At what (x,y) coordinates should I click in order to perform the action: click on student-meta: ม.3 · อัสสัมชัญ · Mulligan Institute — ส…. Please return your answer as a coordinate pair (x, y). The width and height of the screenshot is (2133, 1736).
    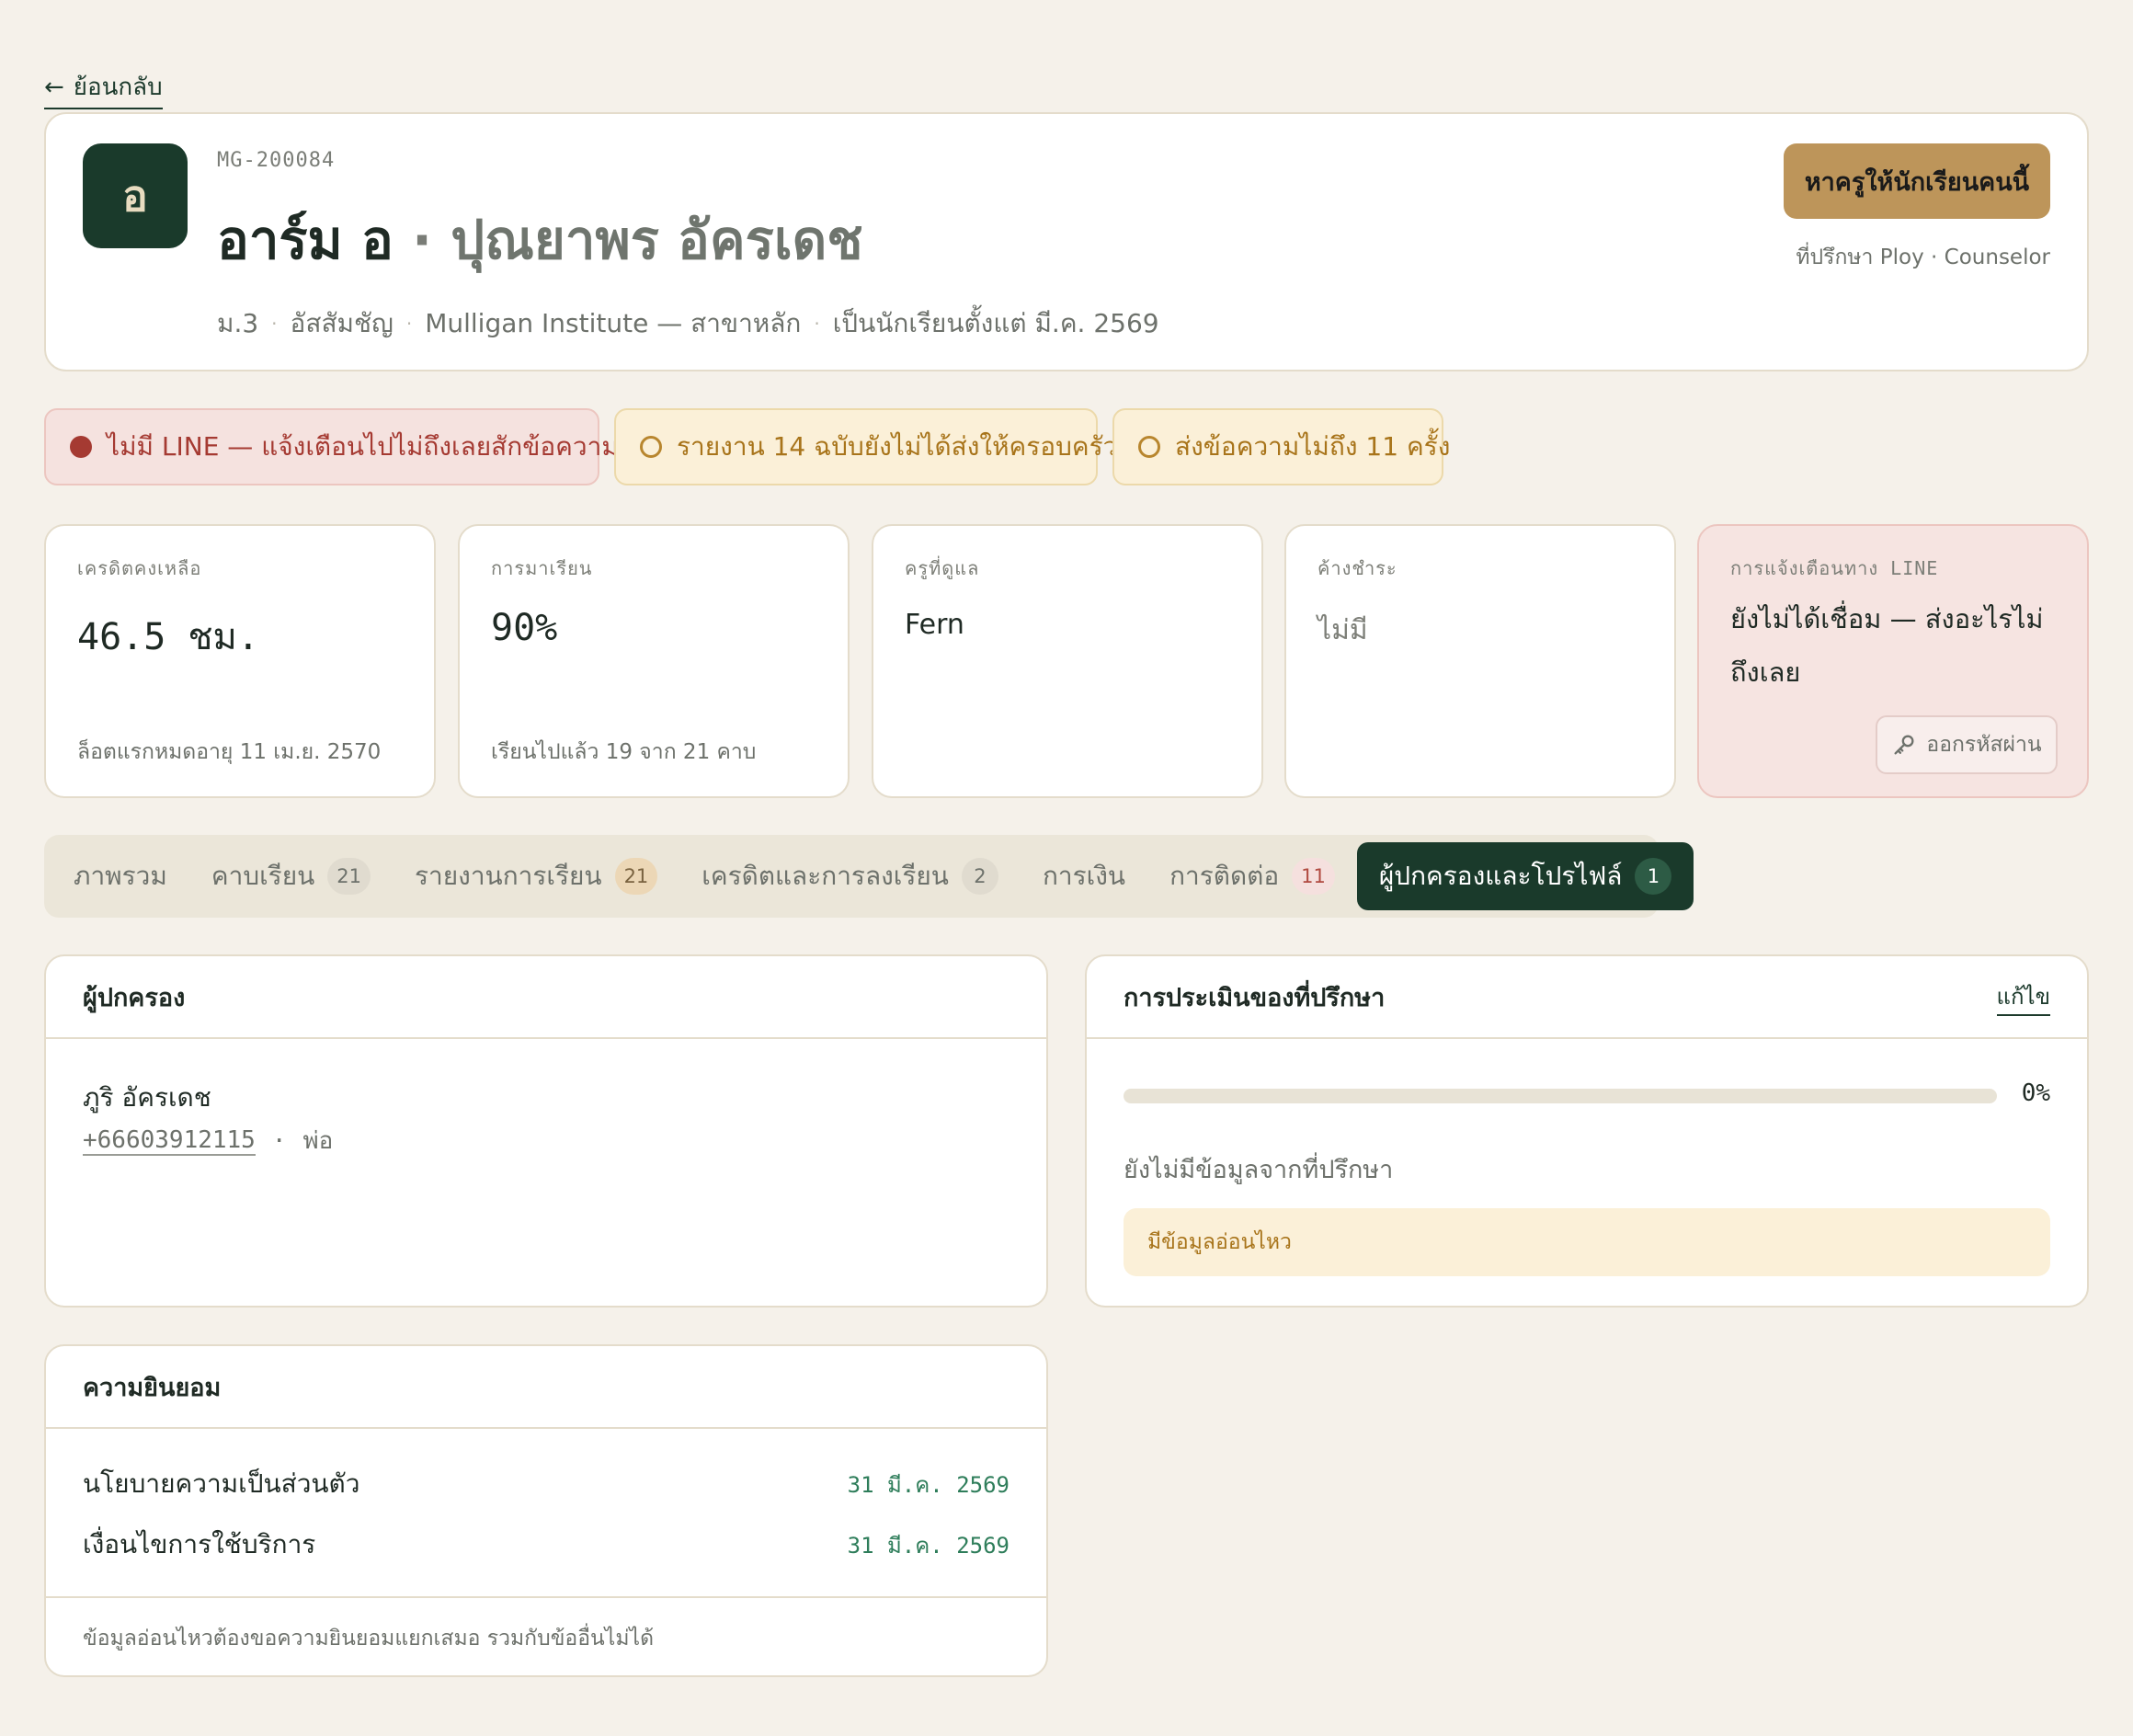
    Looking at the image, I should click on (688, 323).